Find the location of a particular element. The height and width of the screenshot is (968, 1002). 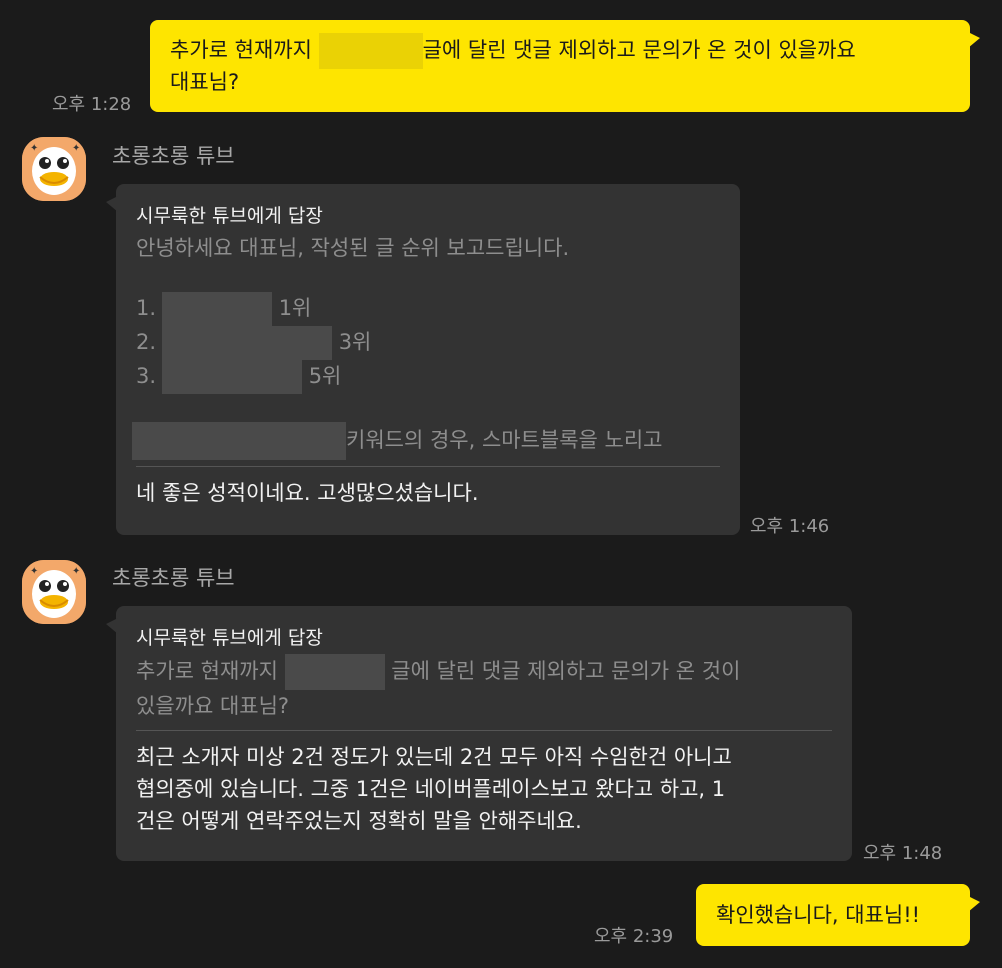

message-text: 네 좋은 성적이네요. 고생많으셨습니다. is located at coordinates (307, 493).